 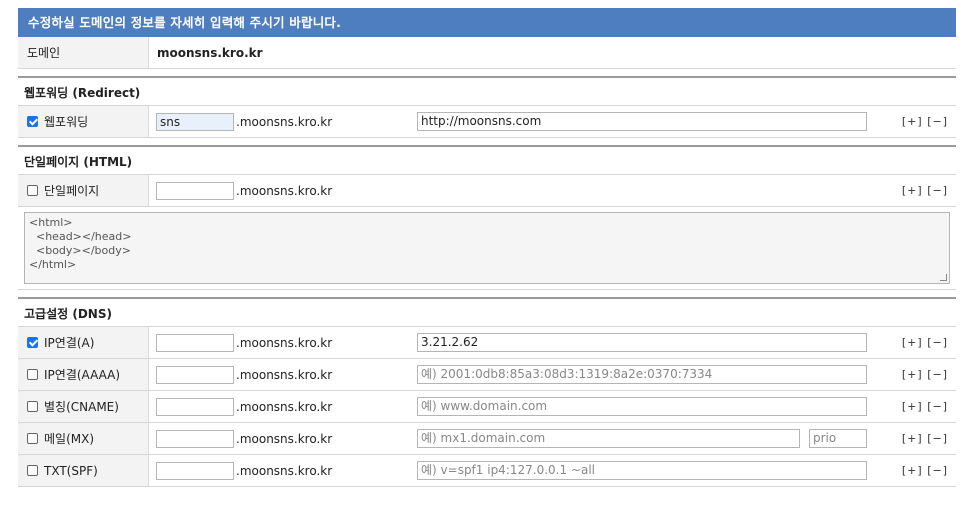 What do you see at coordinates (487, 160) in the screenshot?
I see `html-section-title: 단일페이지 (HTML)` at bounding box center [487, 160].